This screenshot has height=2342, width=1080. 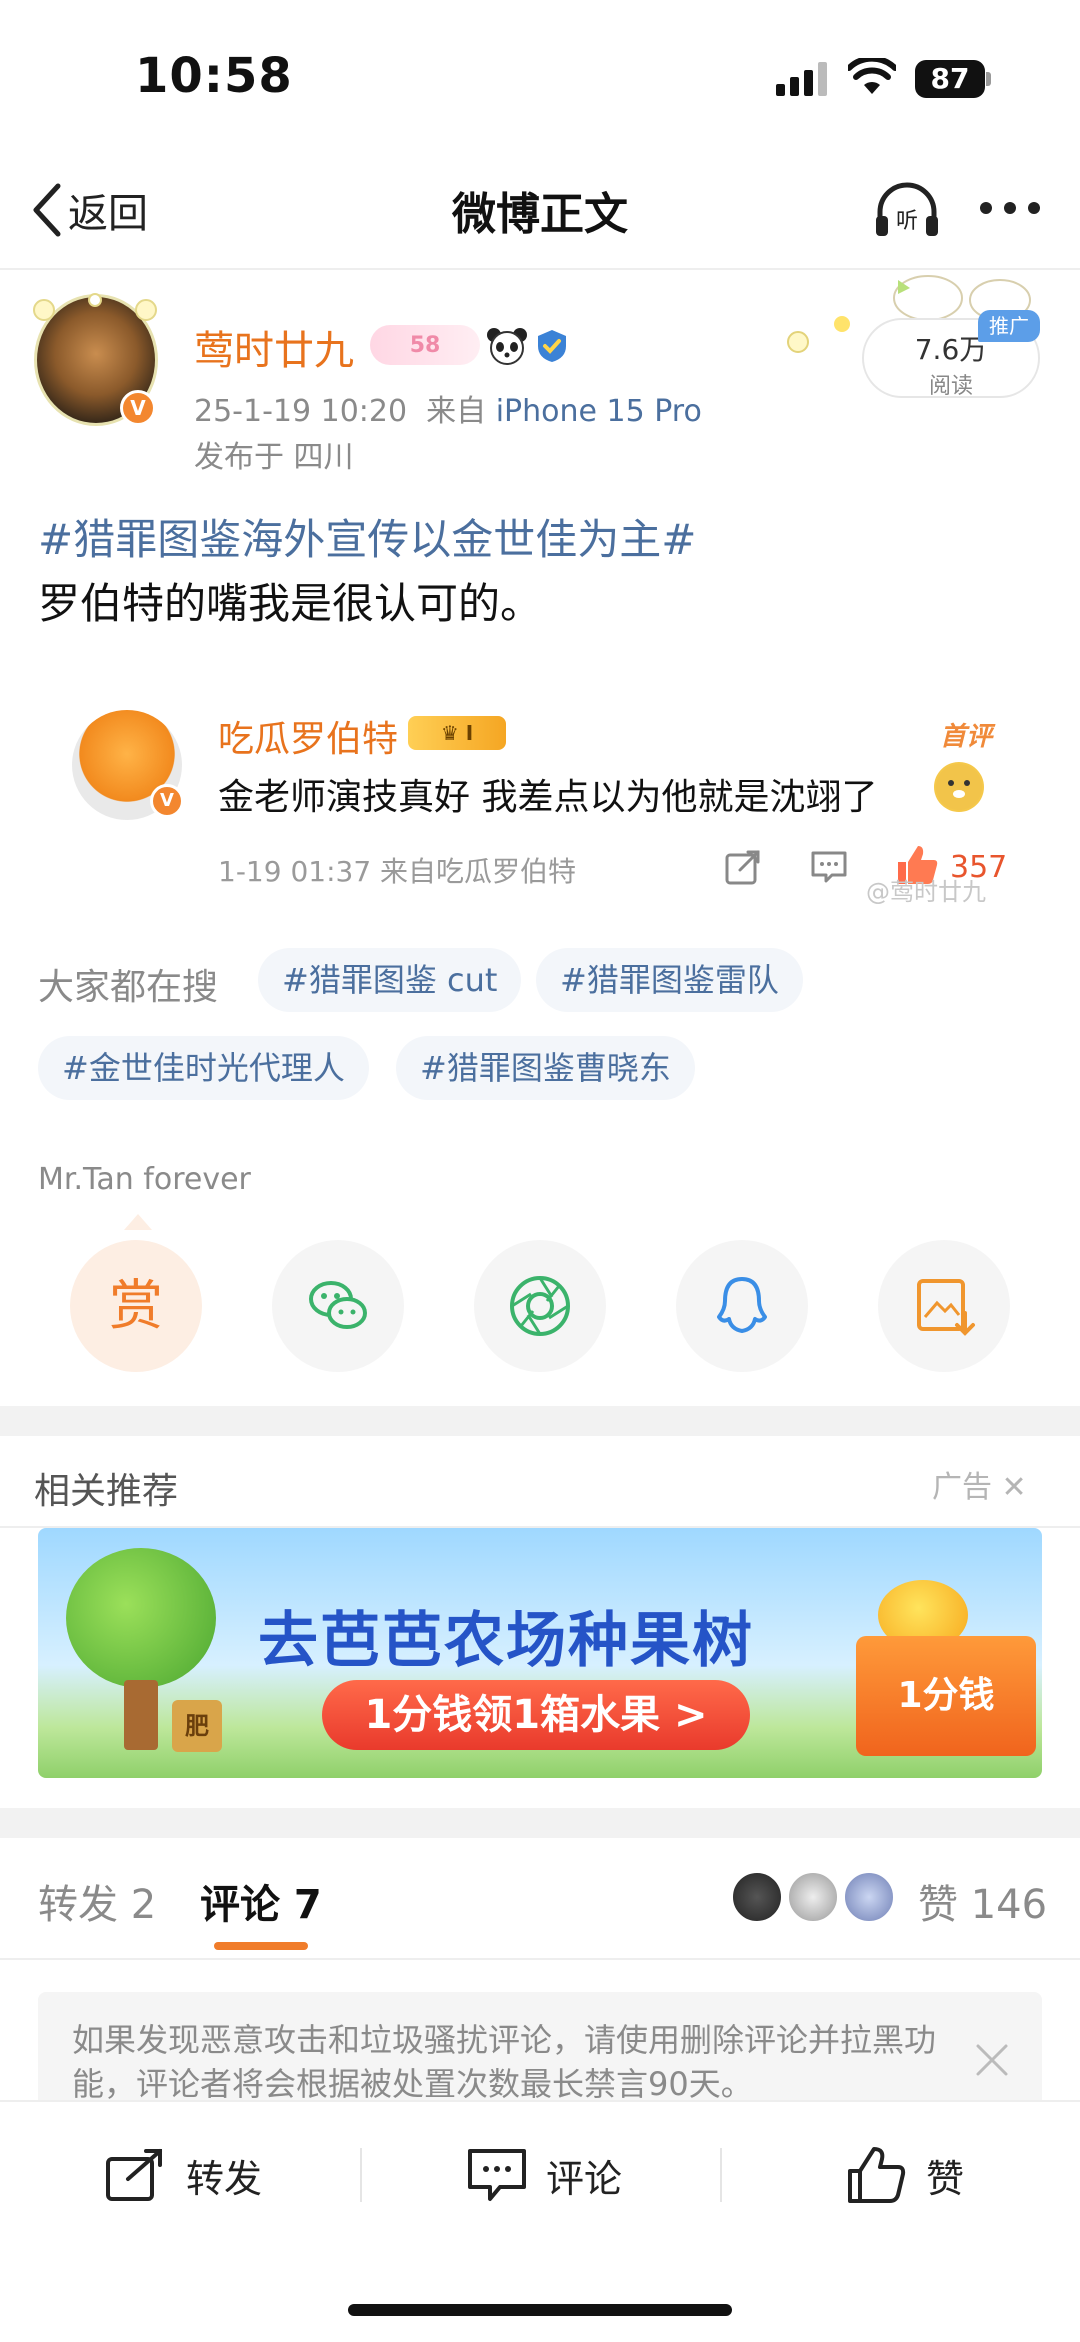 I want to click on commenter-verified-icon: V, so click(x=167, y=801).